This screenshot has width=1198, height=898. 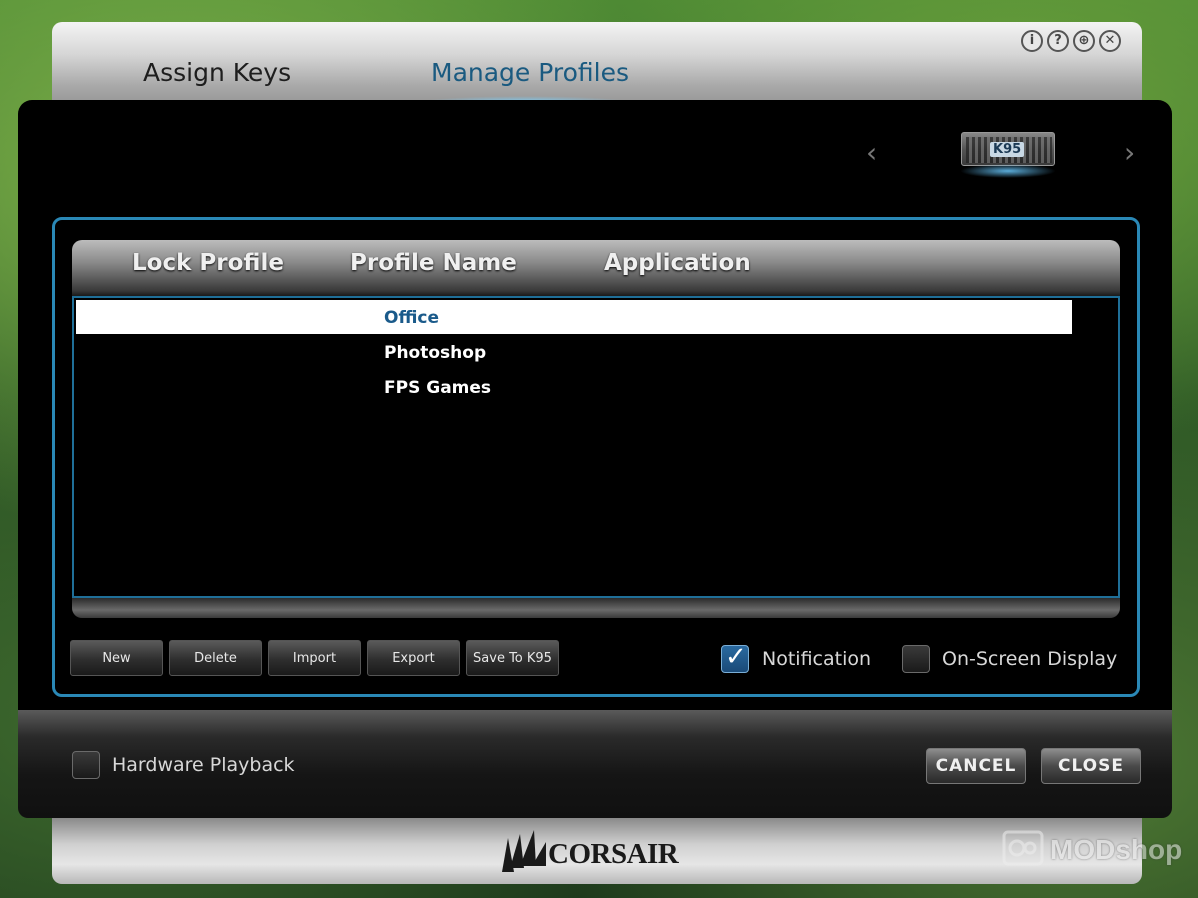 I want to click on column-lock-profile: Lock Profile, so click(x=208, y=263).